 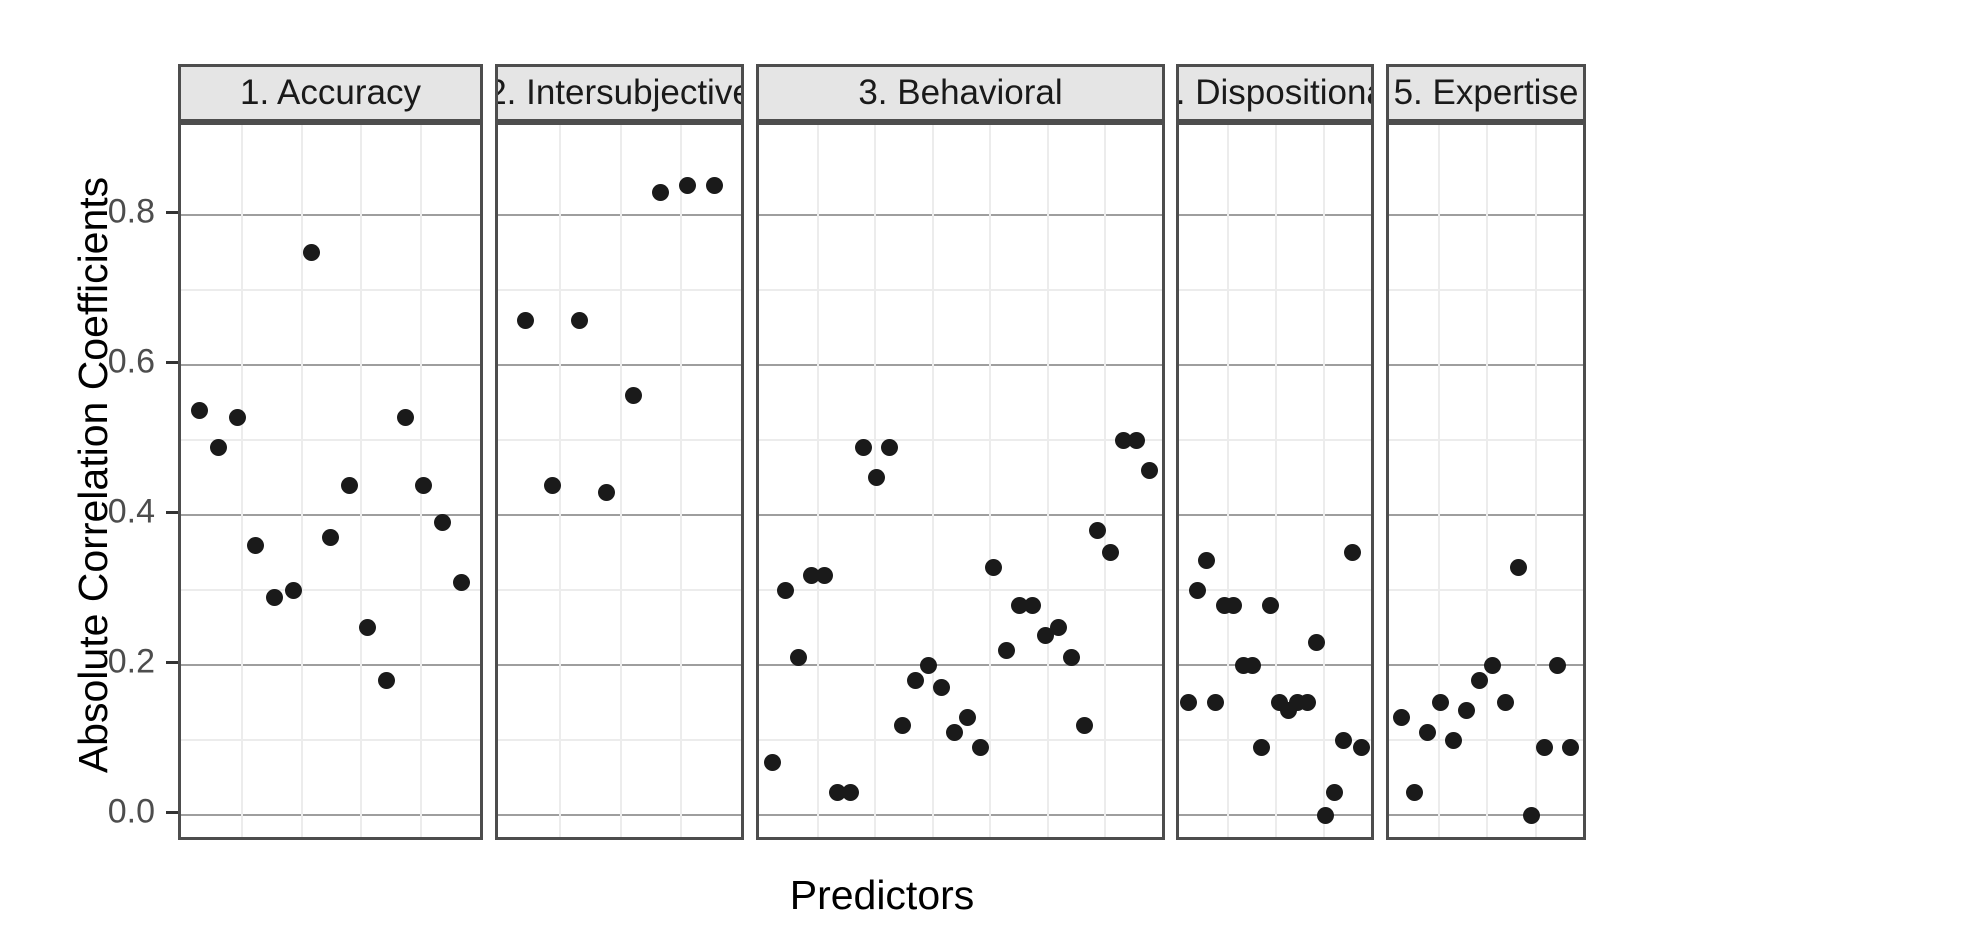 What do you see at coordinates (131, 811) in the screenshot?
I see `y-axis-tick-label: 0.0` at bounding box center [131, 811].